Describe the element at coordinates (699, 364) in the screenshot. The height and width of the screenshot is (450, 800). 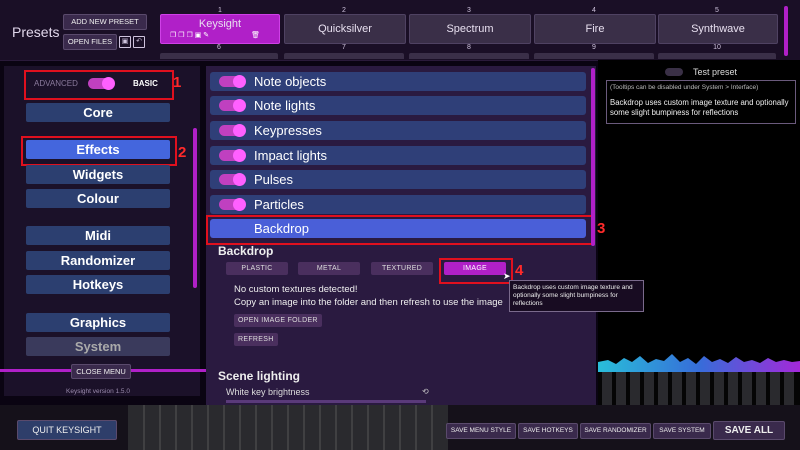
I see `visualizer-wave` at that location.